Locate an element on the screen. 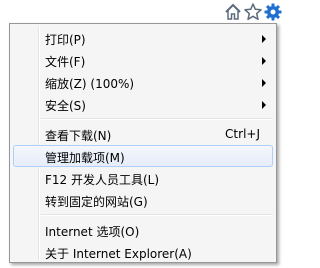 The image size is (320, 268). menu-item-file: 文件(F) is located at coordinates (143, 60).